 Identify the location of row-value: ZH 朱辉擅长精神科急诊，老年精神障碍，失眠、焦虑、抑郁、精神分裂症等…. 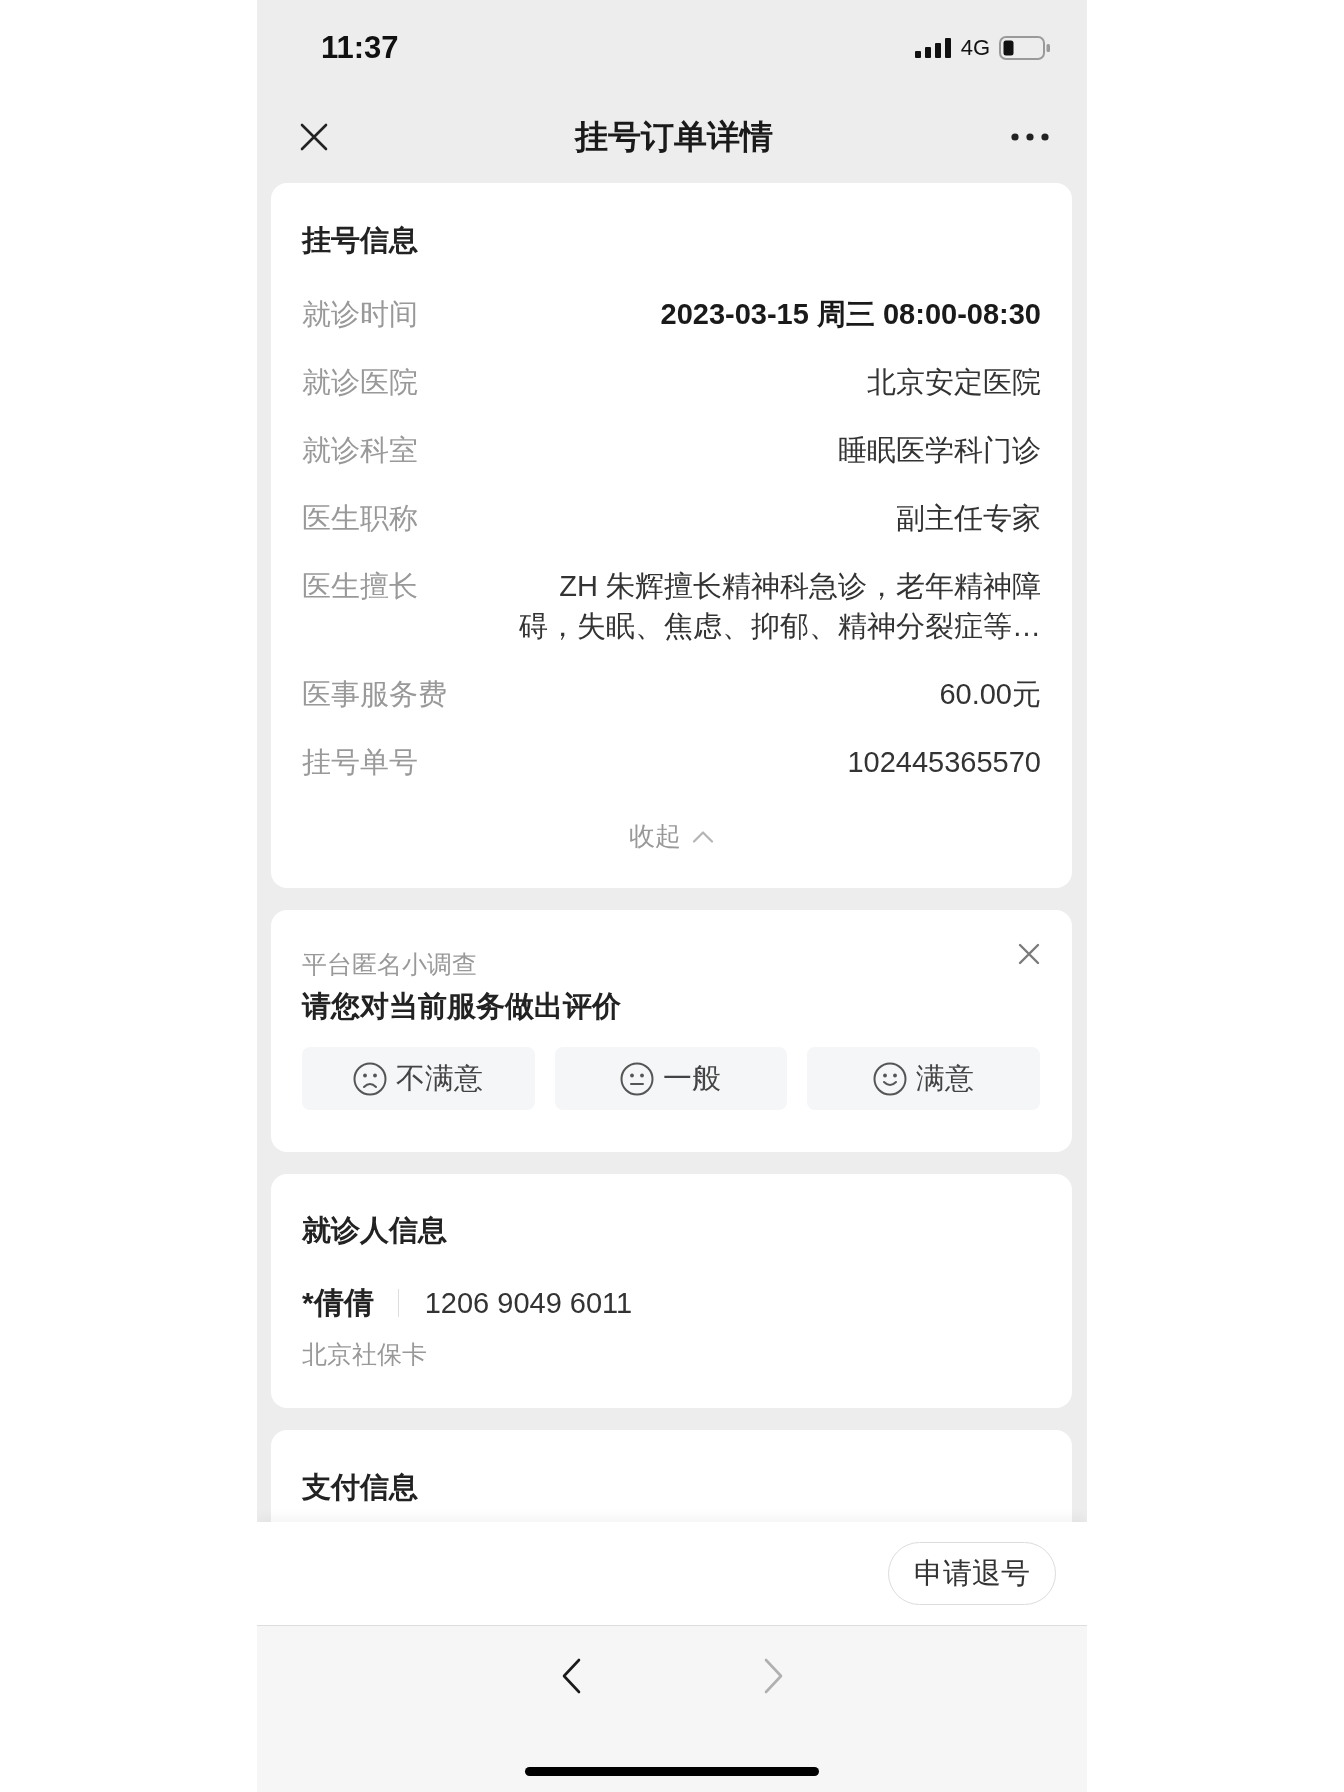
(779, 606).